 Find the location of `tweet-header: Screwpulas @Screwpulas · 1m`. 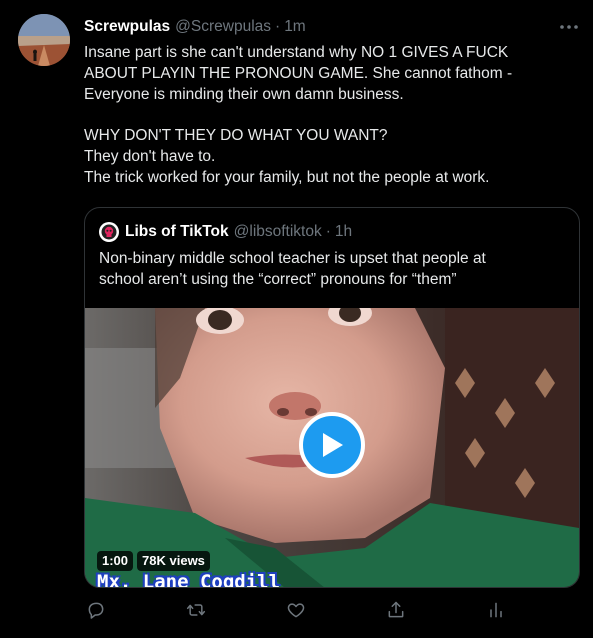

tweet-header: Screwpulas @Screwpulas · 1m is located at coordinates (195, 27).